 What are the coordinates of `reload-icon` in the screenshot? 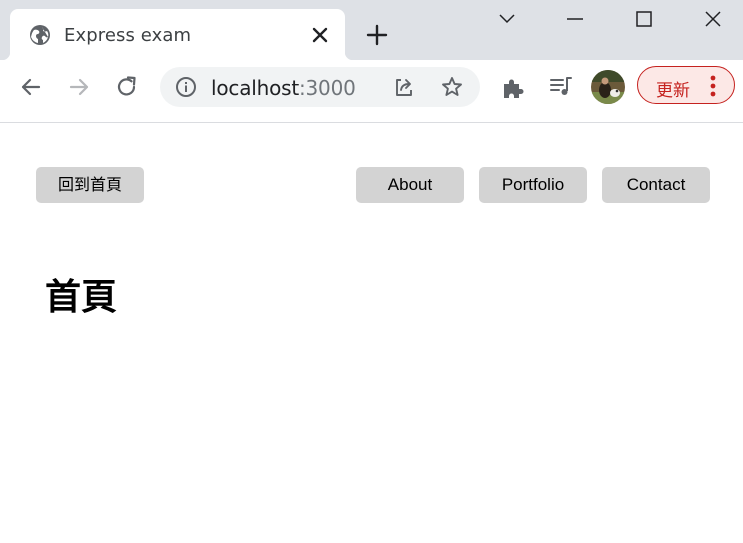 It's located at (127, 87).